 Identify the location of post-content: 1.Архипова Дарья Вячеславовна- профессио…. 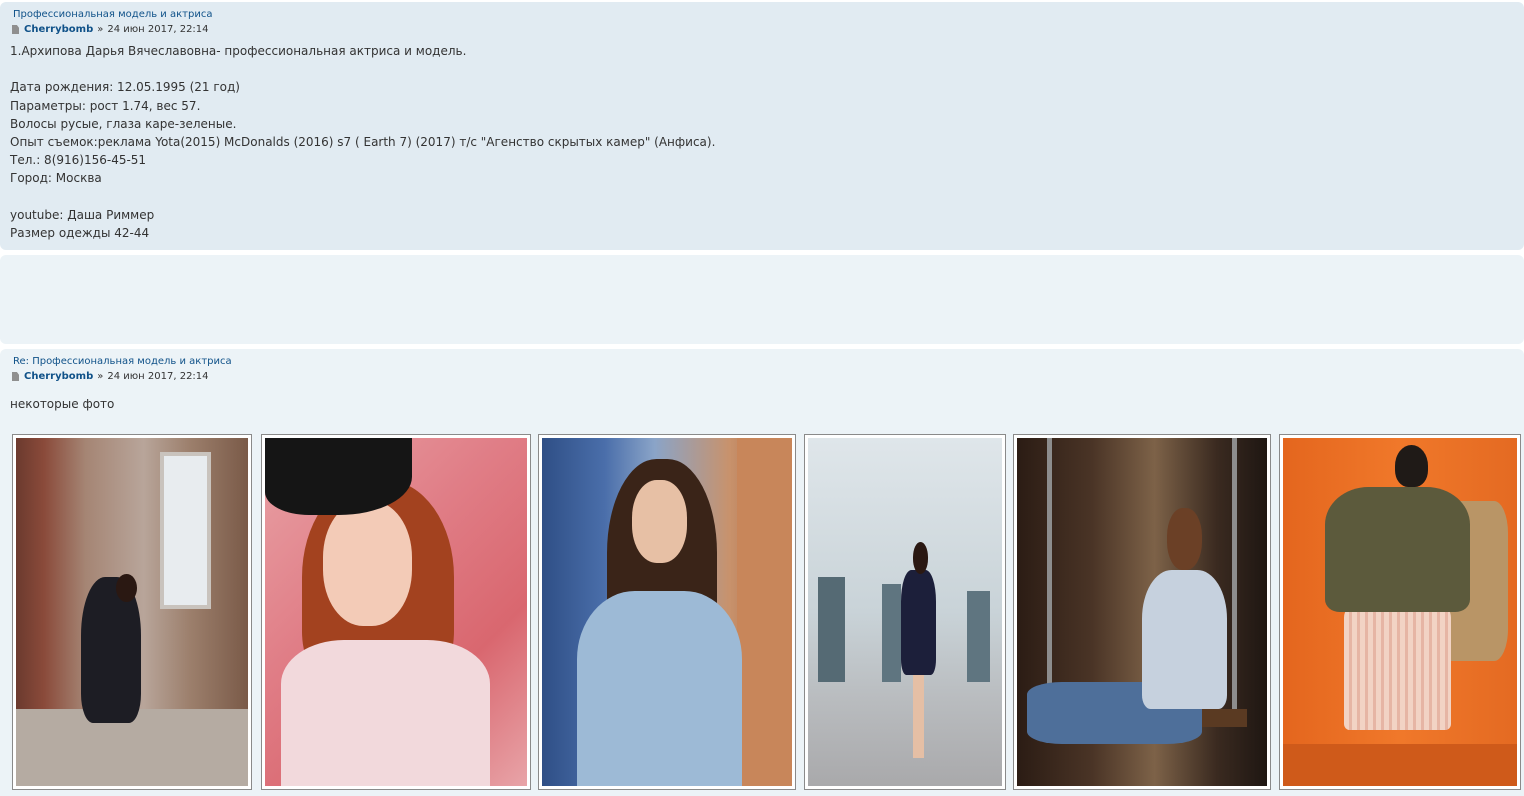
(363, 142).